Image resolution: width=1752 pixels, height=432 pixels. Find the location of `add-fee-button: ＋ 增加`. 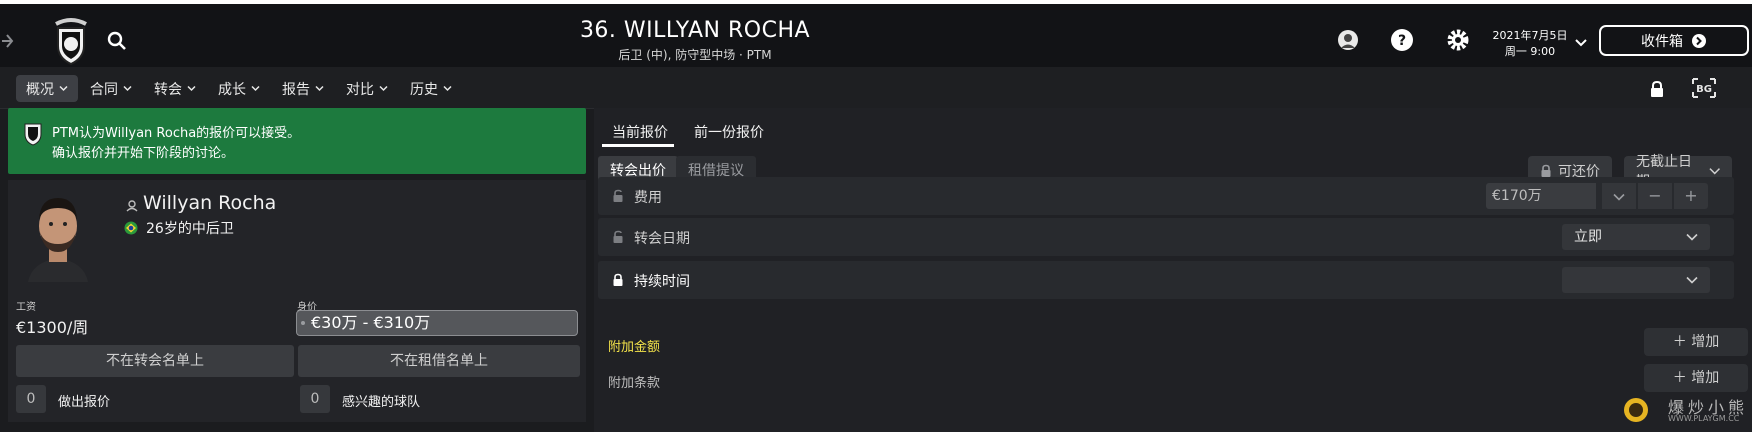

add-fee-button: ＋ 增加 is located at coordinates (1696, 342).